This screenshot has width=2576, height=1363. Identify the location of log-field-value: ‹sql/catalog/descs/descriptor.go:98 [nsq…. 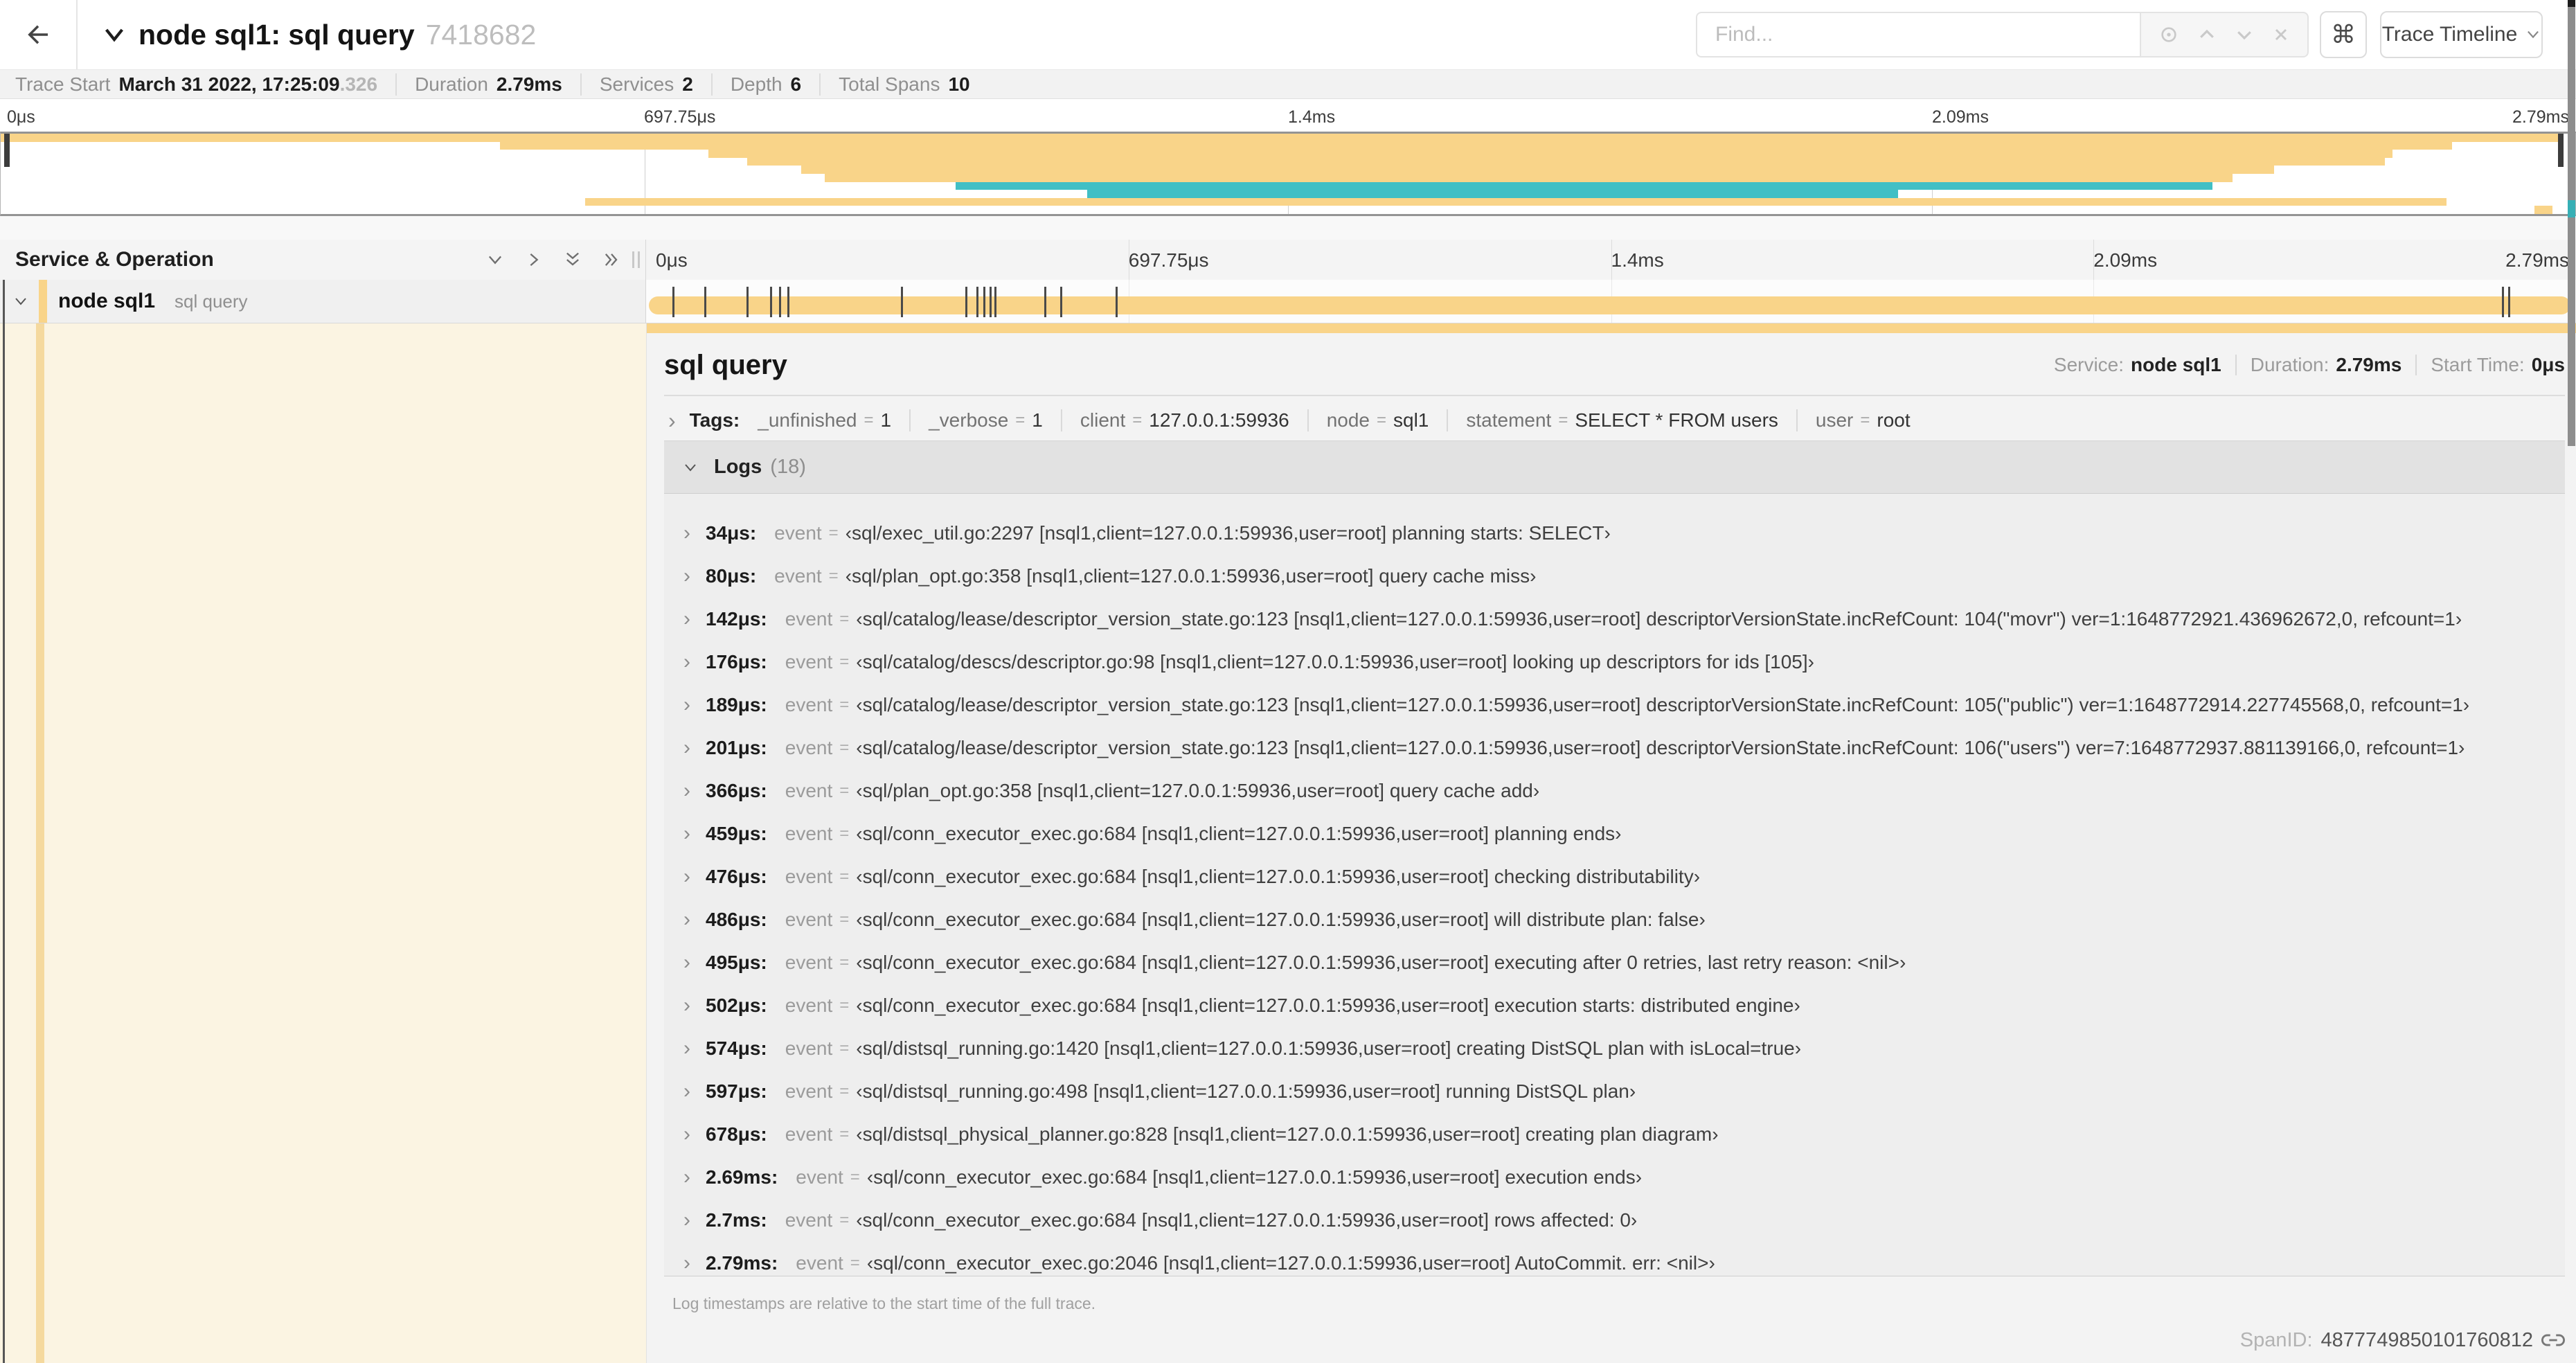
(1335, 661).